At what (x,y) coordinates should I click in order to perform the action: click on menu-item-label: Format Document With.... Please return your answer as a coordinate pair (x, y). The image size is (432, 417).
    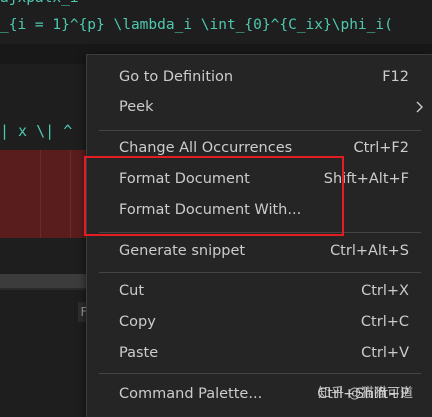
    Looking at the image, I should click on (210, 210).